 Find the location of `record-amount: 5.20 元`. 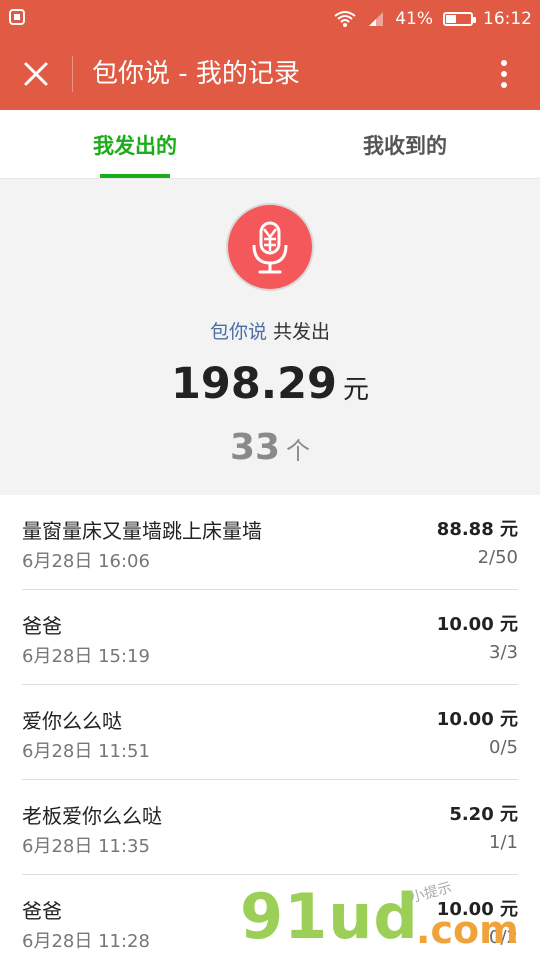

record-amount: 5.20 元 is located at coordinates (483, 814).